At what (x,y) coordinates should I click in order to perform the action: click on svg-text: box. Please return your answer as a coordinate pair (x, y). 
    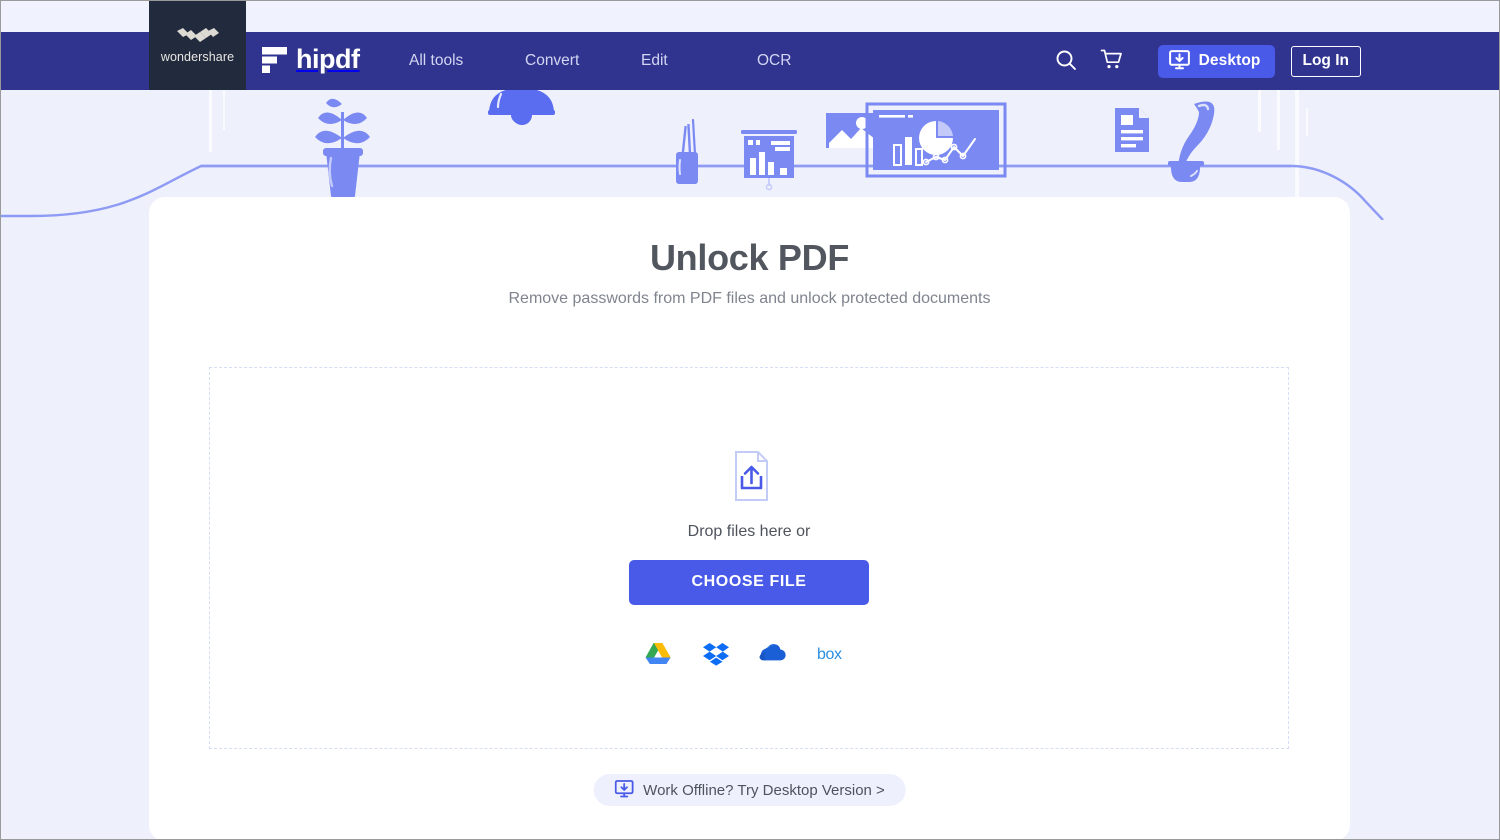
    Looking at the image, I should click on (829, 654).